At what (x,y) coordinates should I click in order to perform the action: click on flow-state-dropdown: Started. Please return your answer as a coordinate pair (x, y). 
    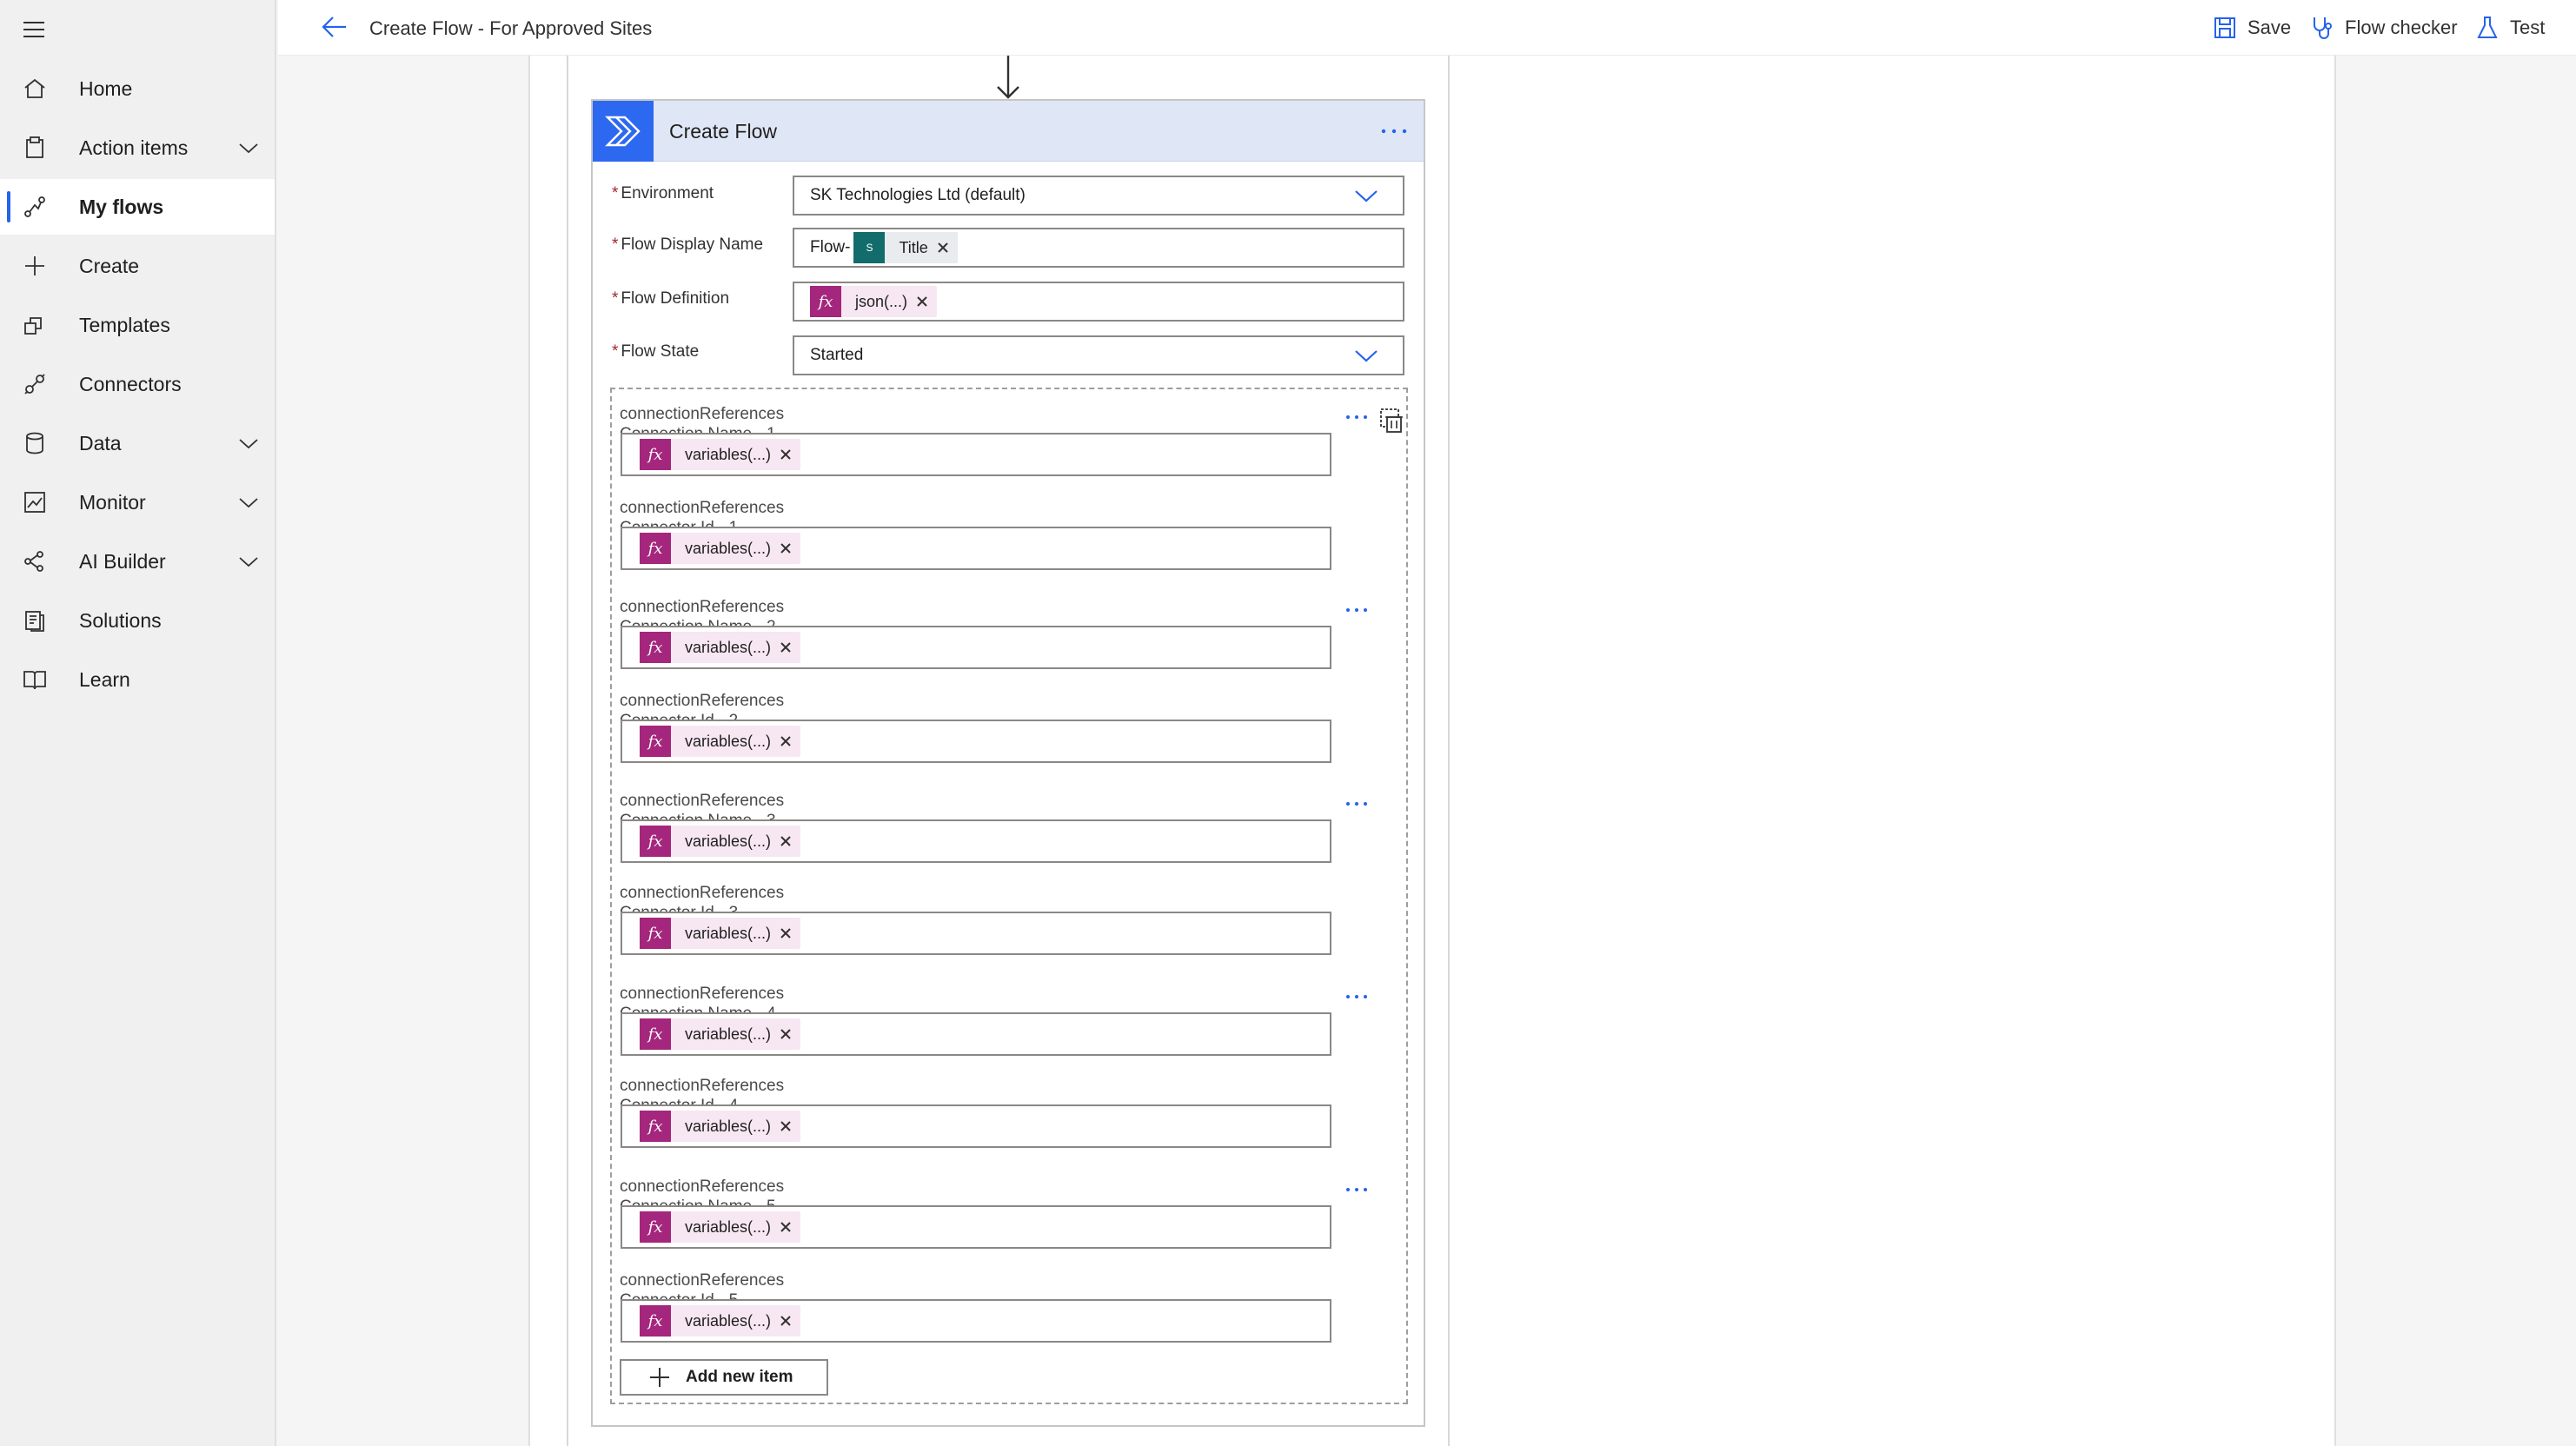
    Looking at the image, I should click on (1098, 355).